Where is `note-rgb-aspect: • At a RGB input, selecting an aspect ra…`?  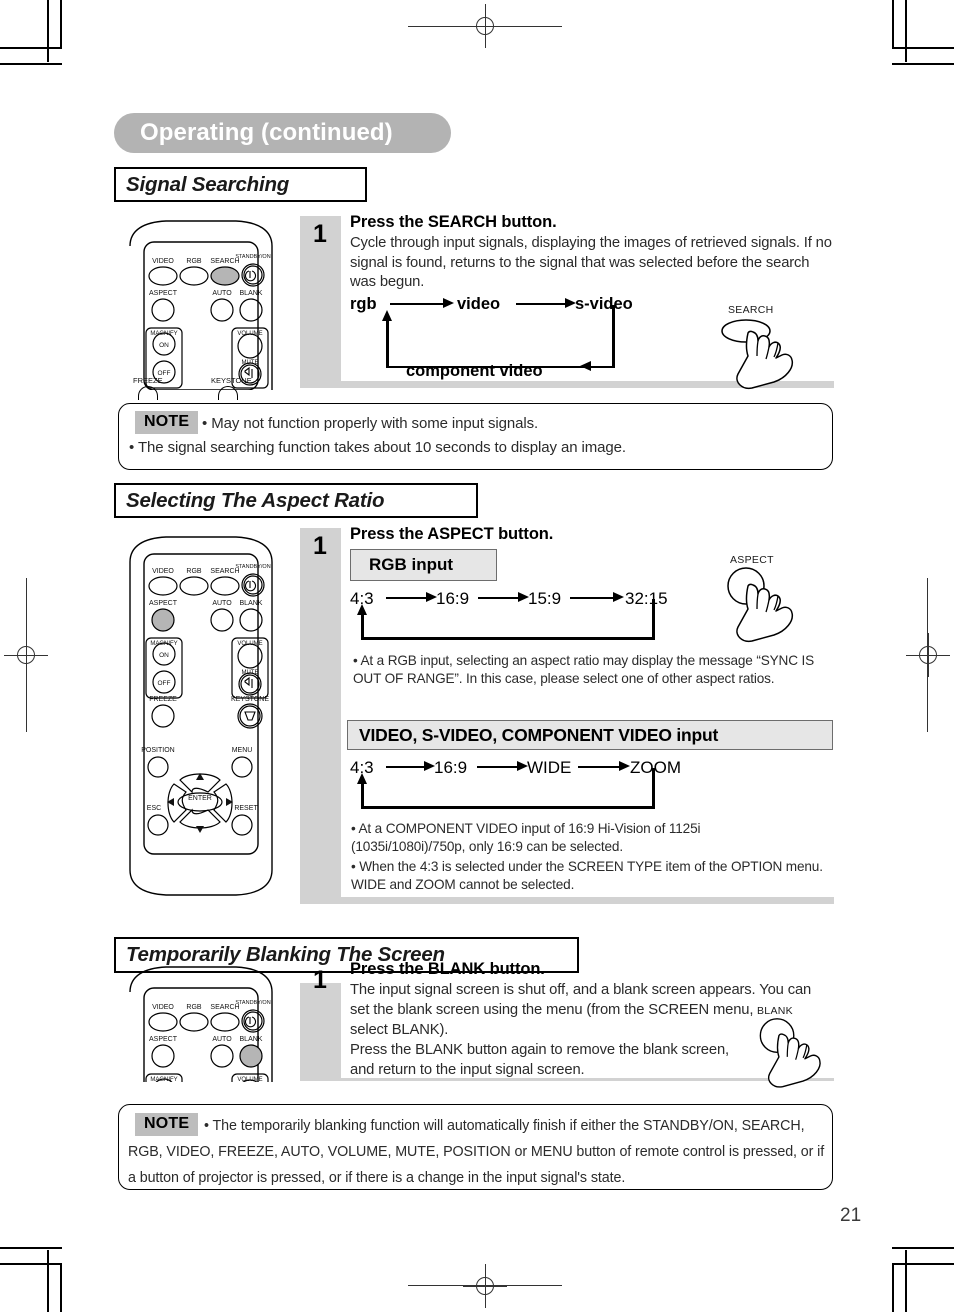
note-rgb-aspect: • At a RGB input, selecting an aspect ra… is located at coordinates (584, 669).